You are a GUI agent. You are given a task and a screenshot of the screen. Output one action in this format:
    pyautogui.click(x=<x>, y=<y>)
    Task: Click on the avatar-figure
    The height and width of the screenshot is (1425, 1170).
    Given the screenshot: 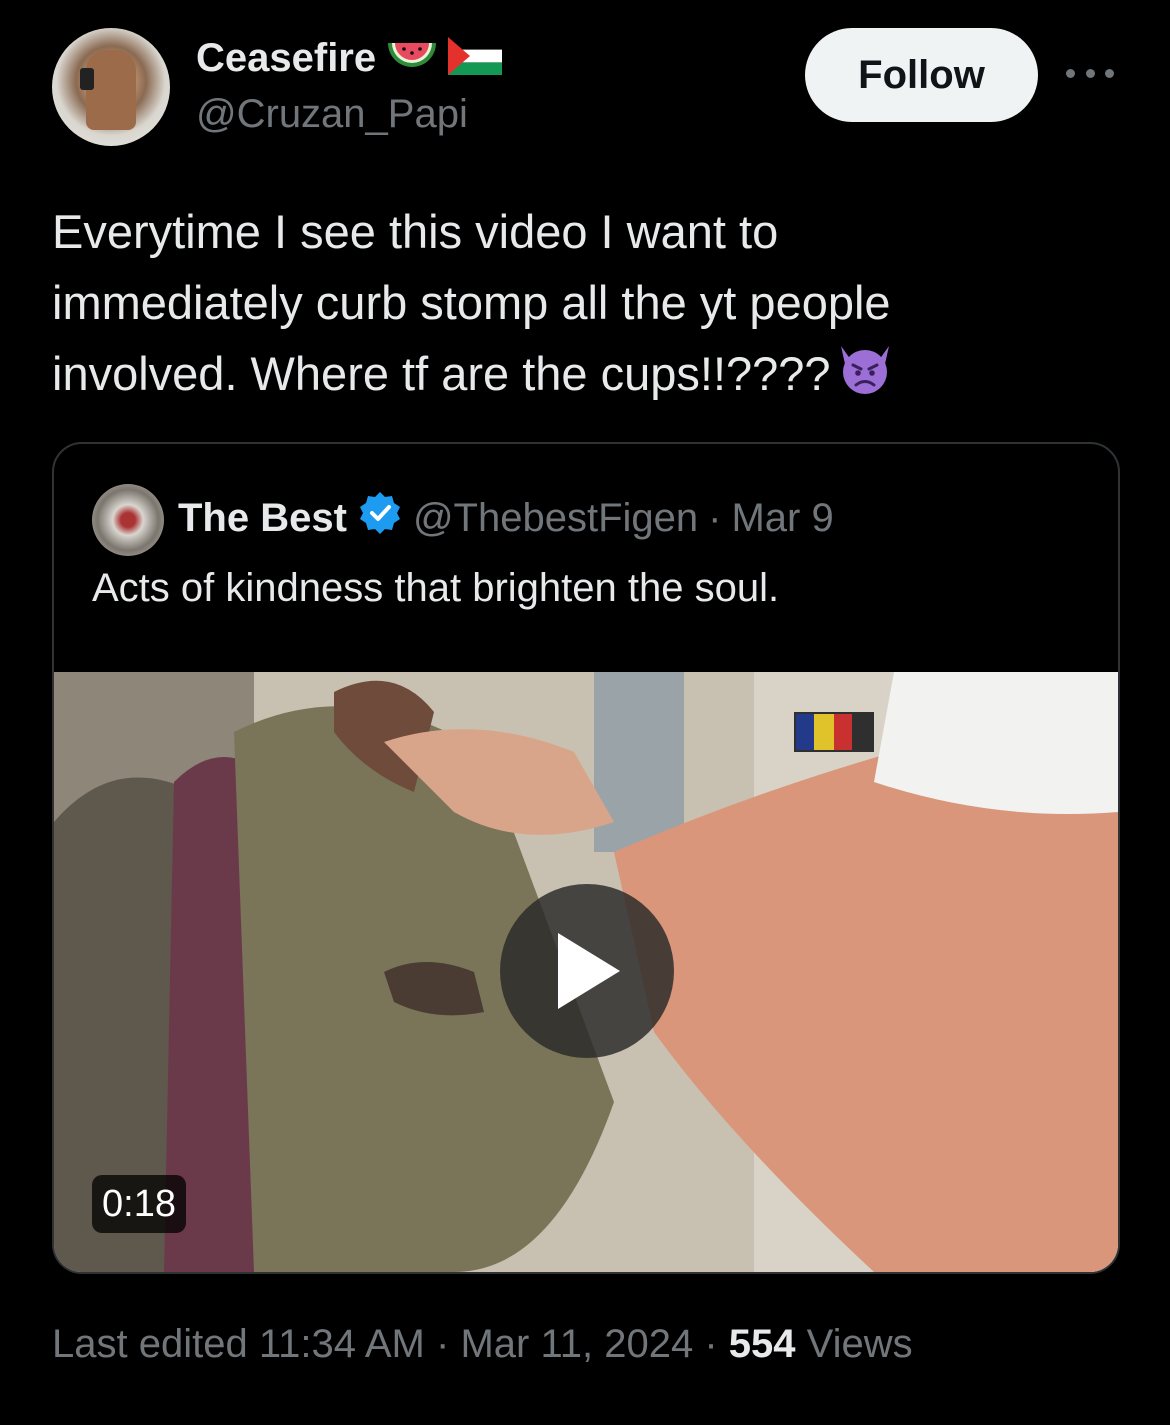 What is the action you would take?
    pyautogui.click(x=111, y=90)
    